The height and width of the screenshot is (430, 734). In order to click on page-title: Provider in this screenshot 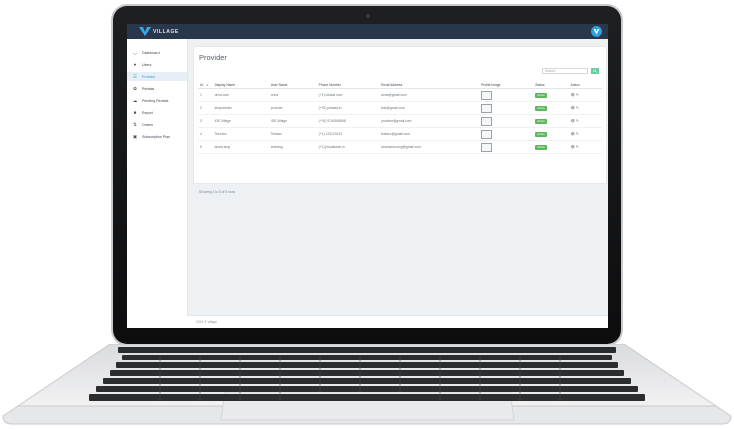, I will do `click(213, 57)`.